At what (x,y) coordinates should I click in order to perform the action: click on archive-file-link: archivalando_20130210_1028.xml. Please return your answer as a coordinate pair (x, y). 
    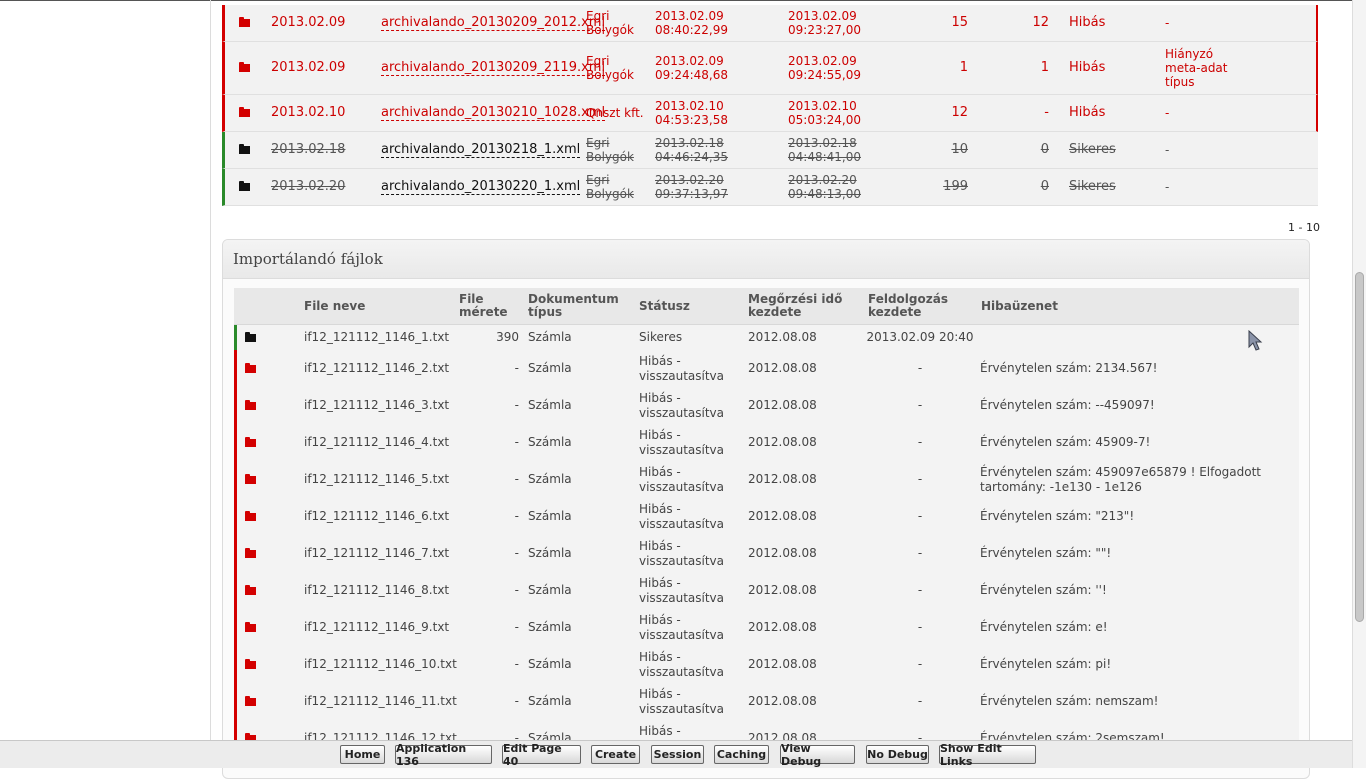
    Looking at the image, I should click on (493, 113).